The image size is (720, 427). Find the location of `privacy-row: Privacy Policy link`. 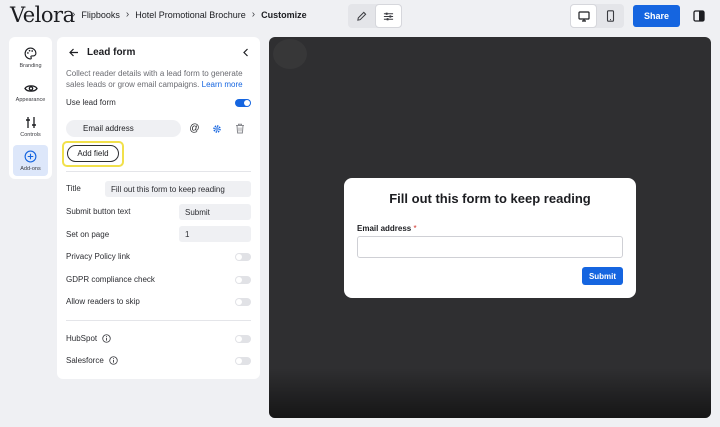

privacy-row: Privacy Policy link is located at coordinates (158, 256).